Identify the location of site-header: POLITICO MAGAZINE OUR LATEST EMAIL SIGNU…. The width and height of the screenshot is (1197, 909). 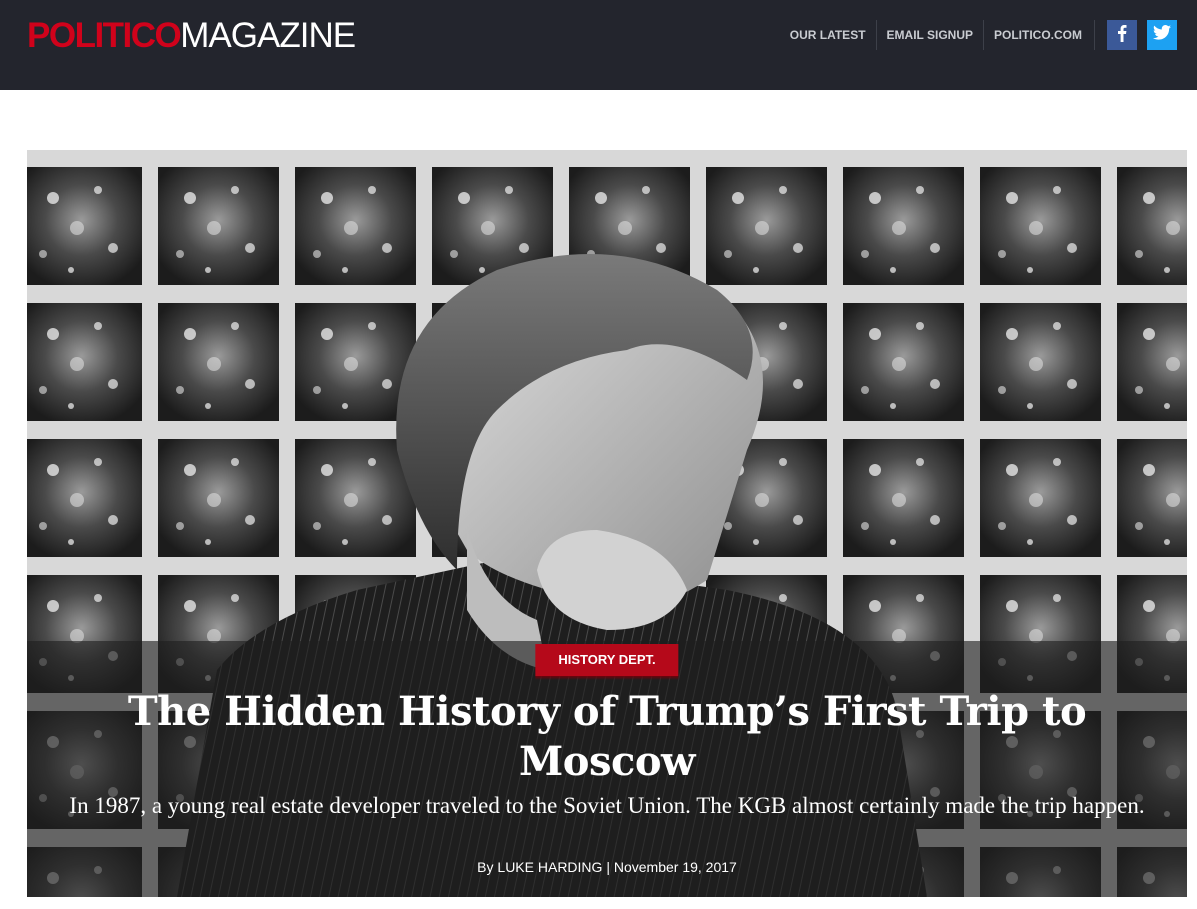
(598, 45).